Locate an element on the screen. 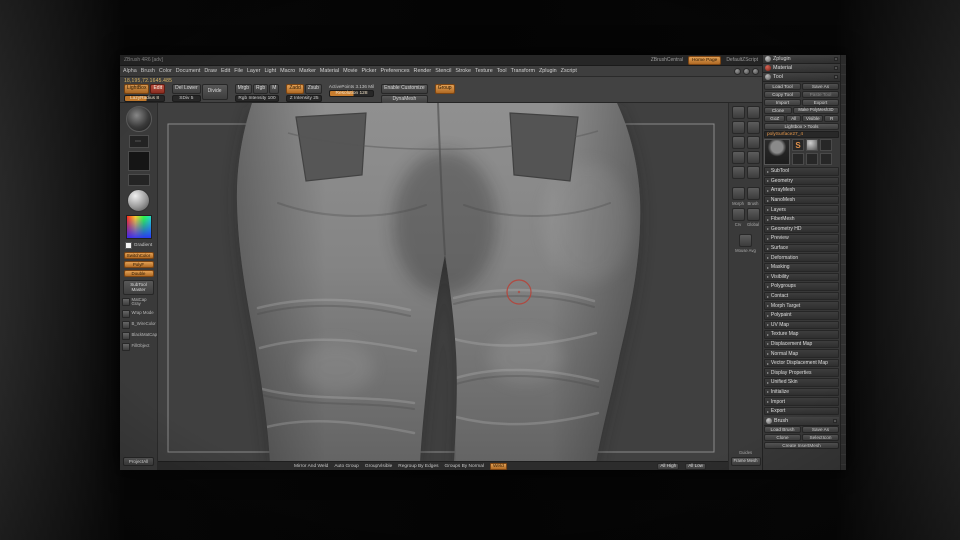 This screenshot has height=540, width=960. brush-clone-button: Clone is located at coordinates (782, 438).